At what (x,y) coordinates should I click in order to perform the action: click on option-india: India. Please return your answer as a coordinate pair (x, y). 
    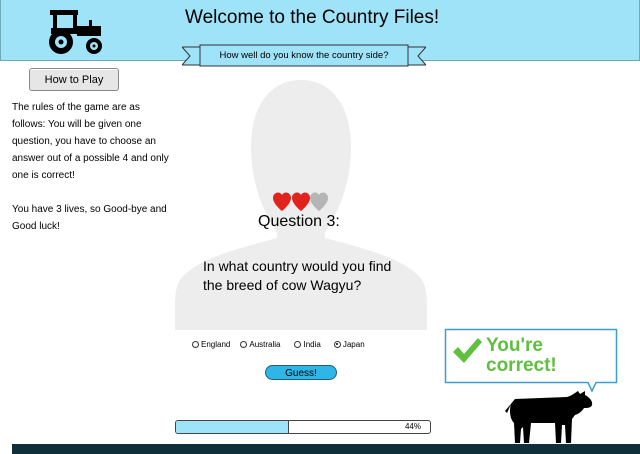
    Looking at the image, I should click on (307, 344).